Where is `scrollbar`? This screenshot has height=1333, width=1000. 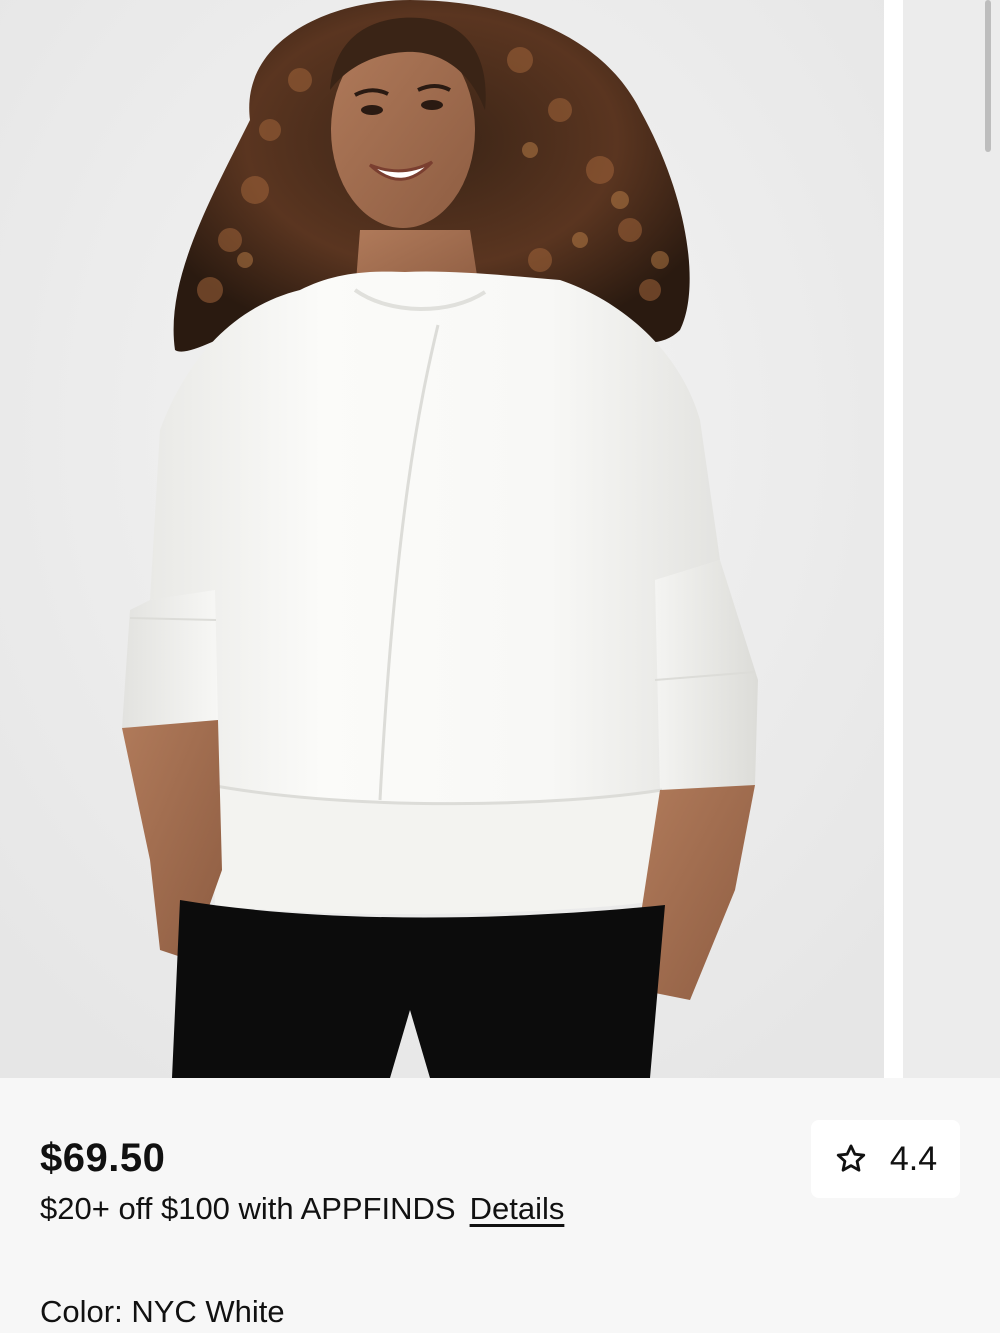
scrollbar is located at coordinates (988, 76).